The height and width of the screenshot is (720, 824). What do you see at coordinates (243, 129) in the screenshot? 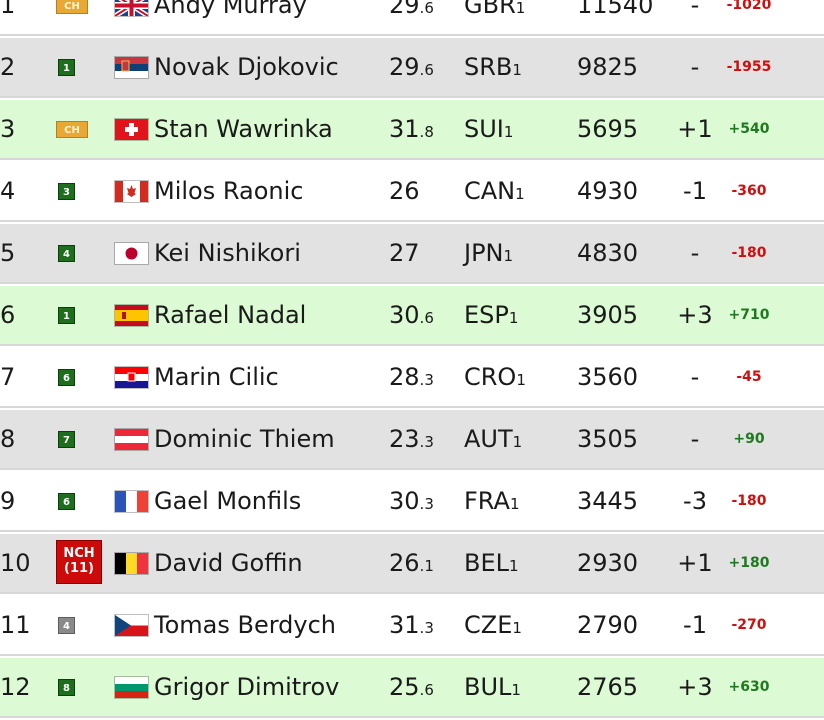
I see `player-name: Stan Wawrinka` at bounding box center [243, 129].